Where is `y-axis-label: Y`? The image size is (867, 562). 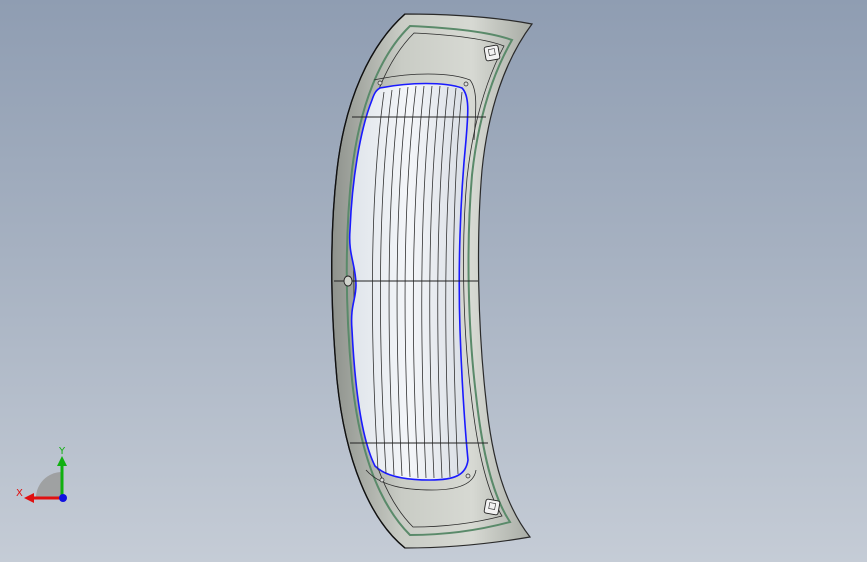
y-axis-label: Y is located at coordinates (62, 451).